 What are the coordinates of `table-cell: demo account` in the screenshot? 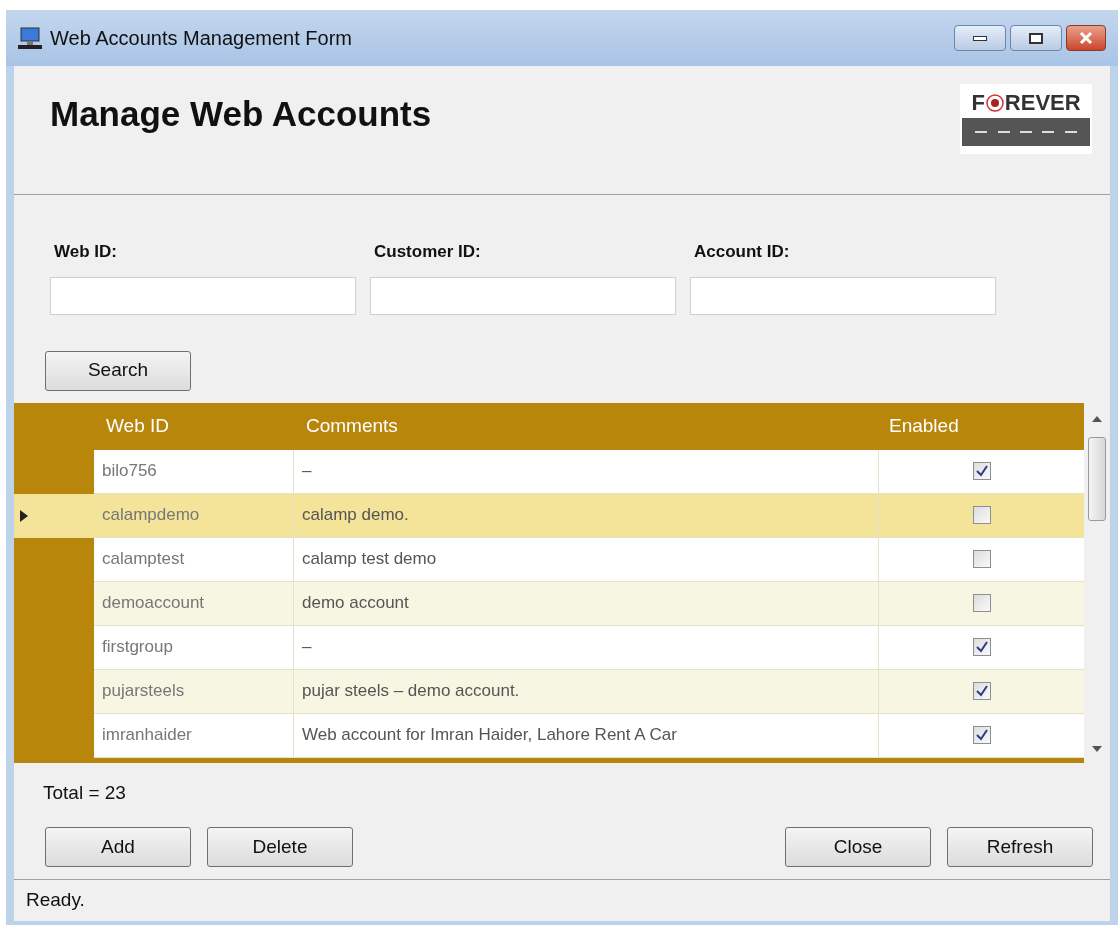 It's located at (586, 603).